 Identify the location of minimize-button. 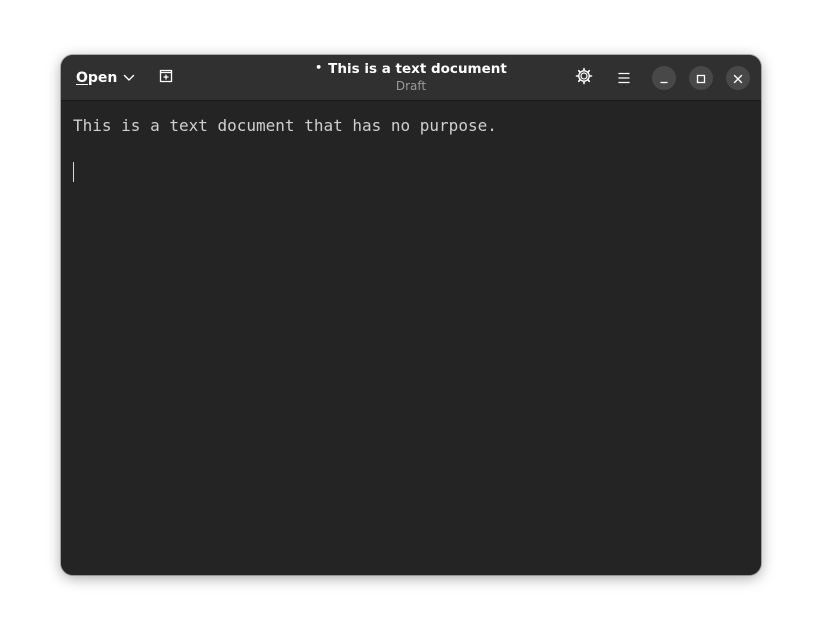
(664, 78).